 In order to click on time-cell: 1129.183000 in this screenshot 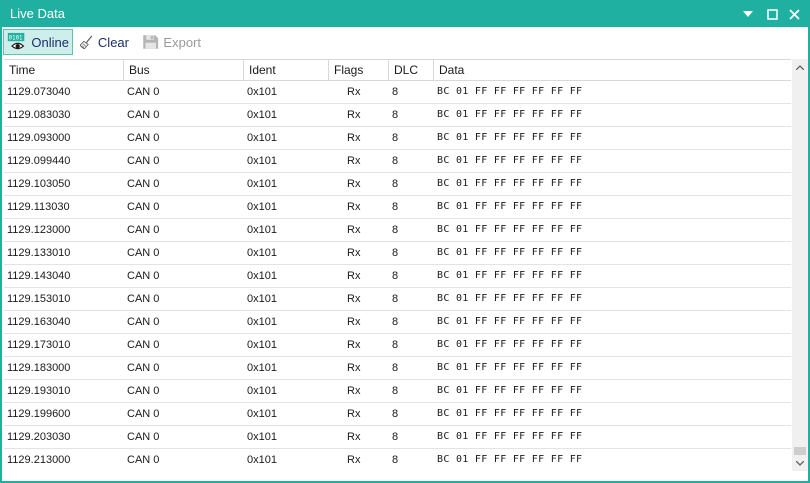, I will do `click(39, 368)`.